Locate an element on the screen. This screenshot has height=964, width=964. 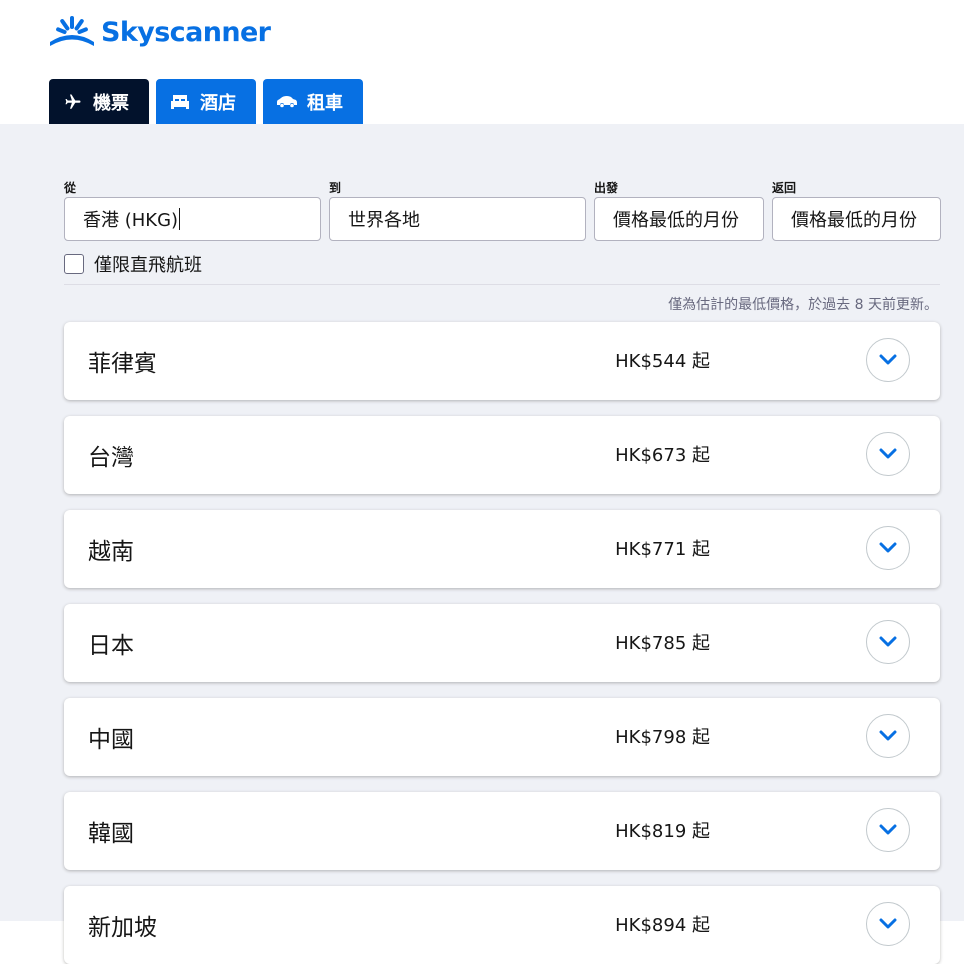
brand-name: Skyscanner is located at coordinates (186, 32).